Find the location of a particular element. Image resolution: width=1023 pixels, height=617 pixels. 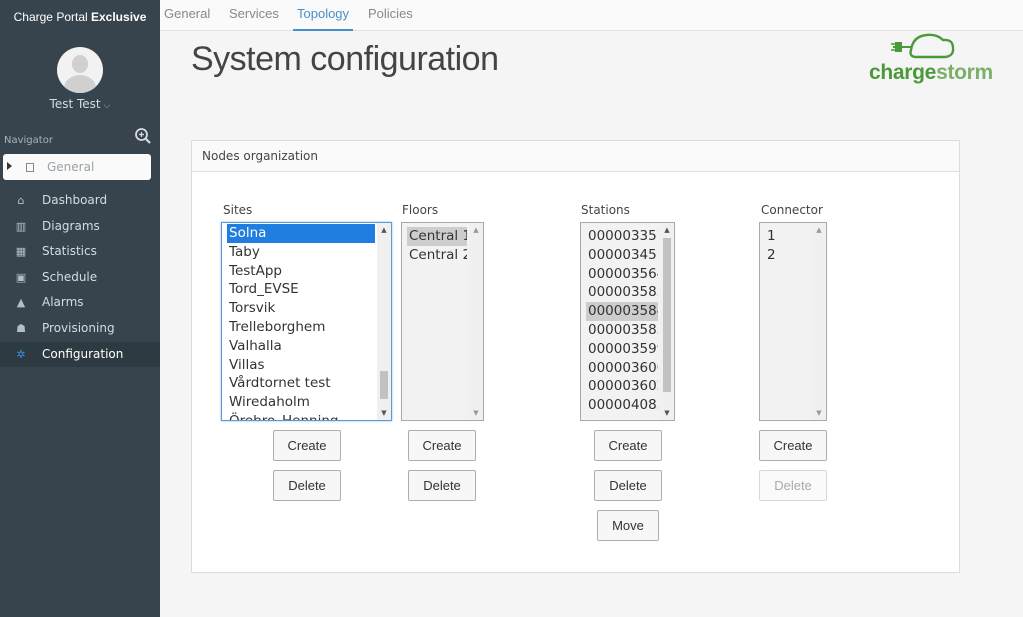

users-icon: ☗ is located at coordinates (21, 328).